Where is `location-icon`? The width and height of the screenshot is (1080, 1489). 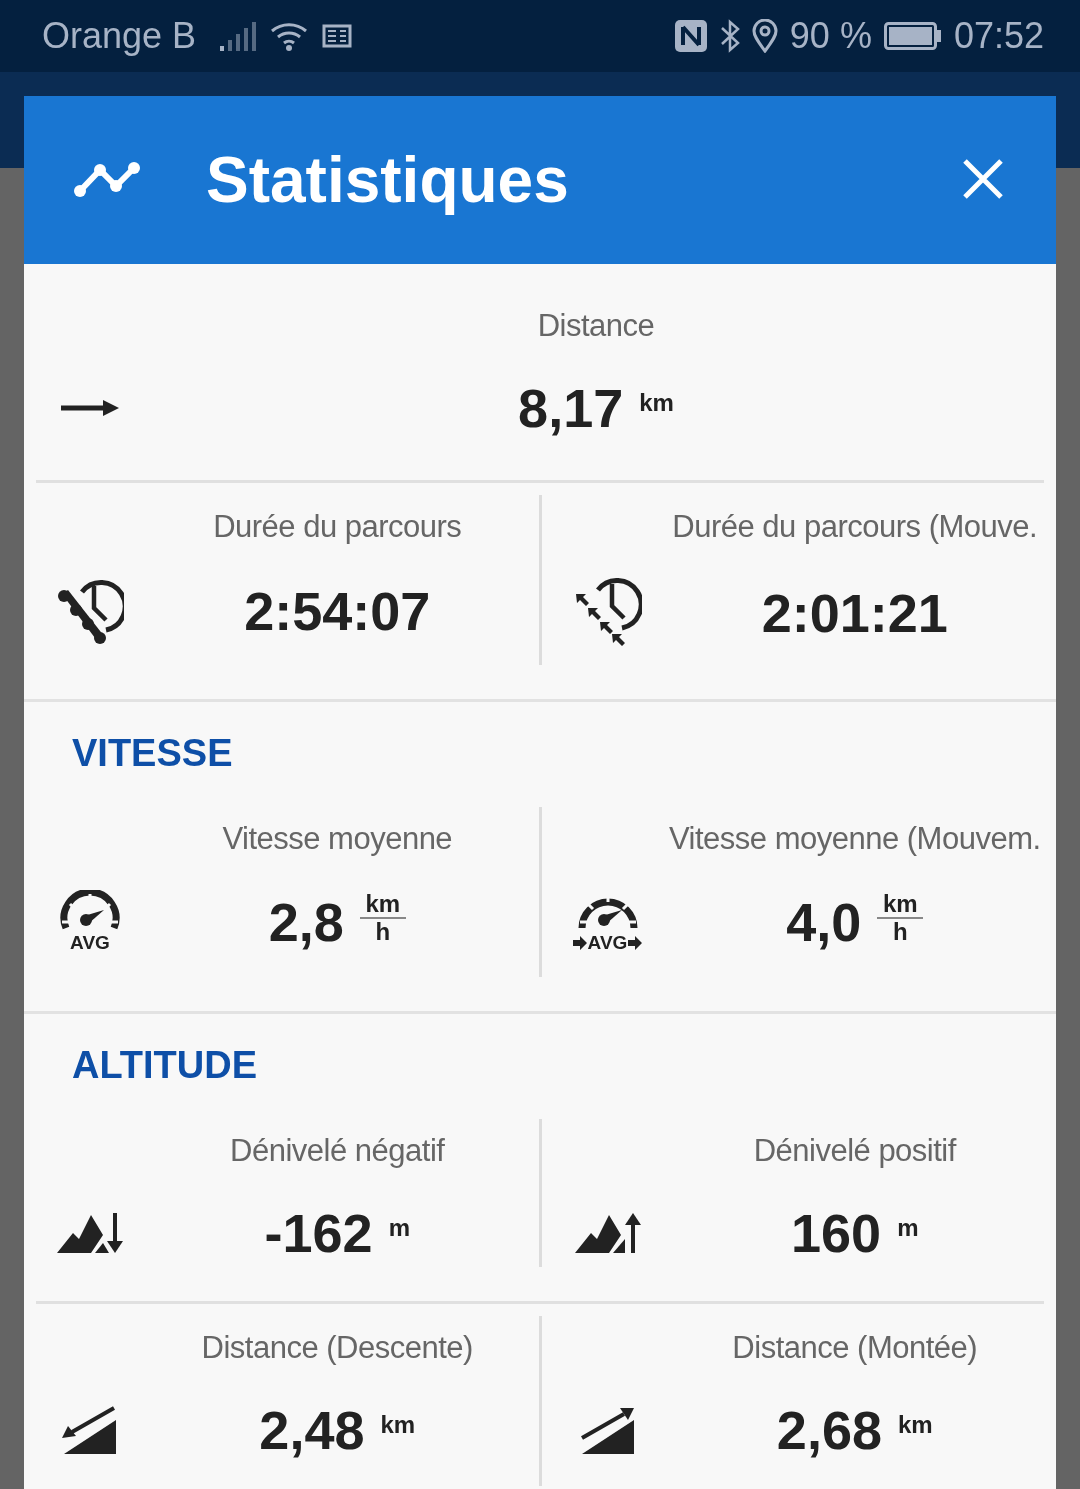
location-icon is located at coordinates (764, 36).